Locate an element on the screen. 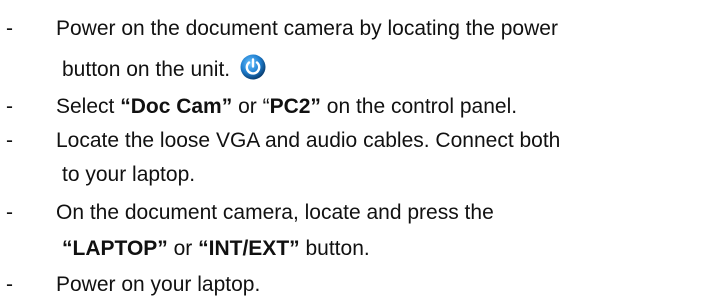  int-ext-label: “INT/EXT” is located at coordinates (249, 248).